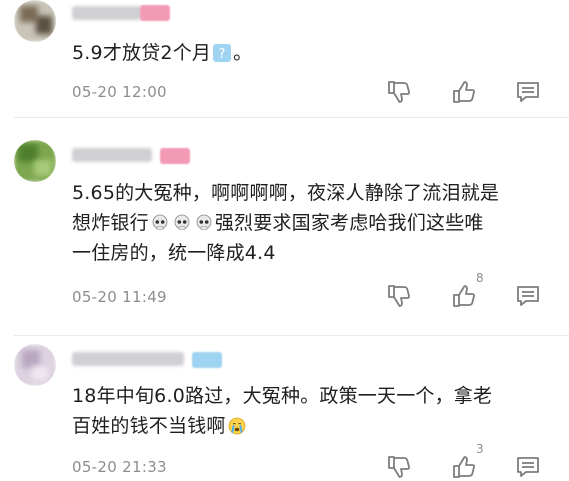  I want to click on comment-text: 18年中旬6.0路过，大冤种。政策一天一个，拿老 百姓的钱不当钱啊, so click(282, 411).